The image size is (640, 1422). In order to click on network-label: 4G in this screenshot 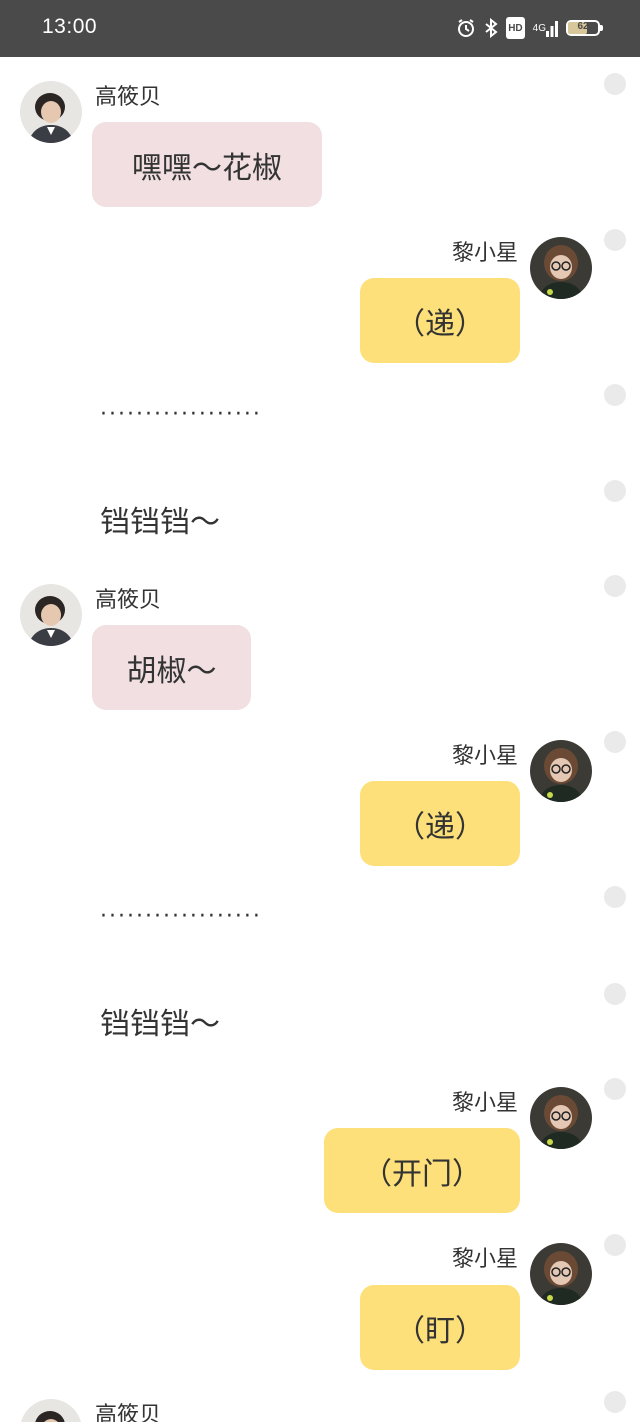, I will do `click(539, 28)`.